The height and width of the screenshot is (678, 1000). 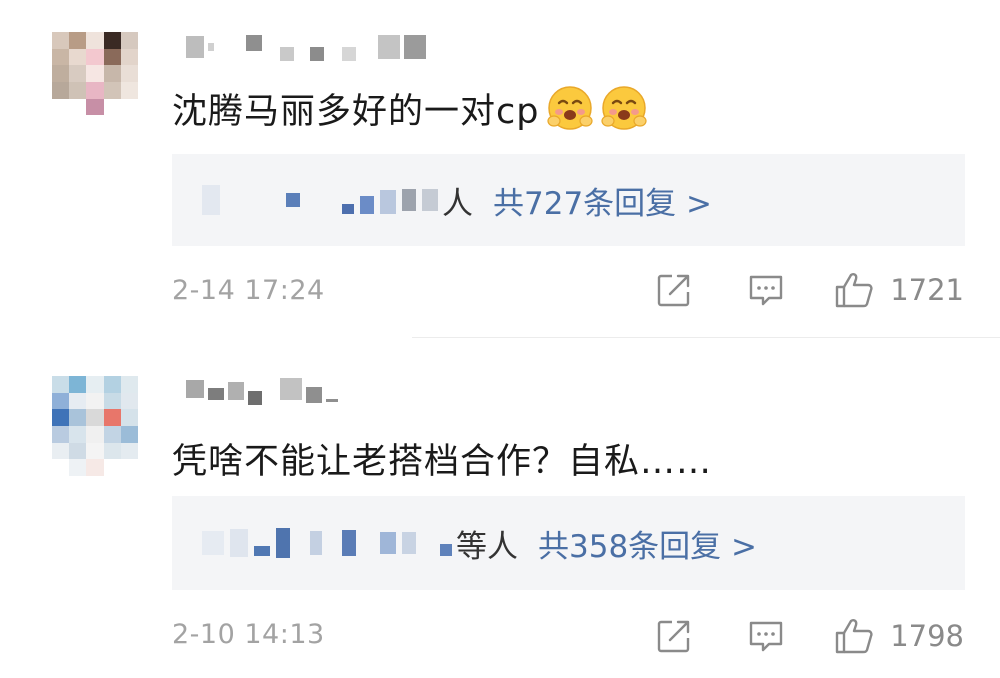 I want to click on view-replies-link: 共727条回复 >, so click(x=602, y=200).